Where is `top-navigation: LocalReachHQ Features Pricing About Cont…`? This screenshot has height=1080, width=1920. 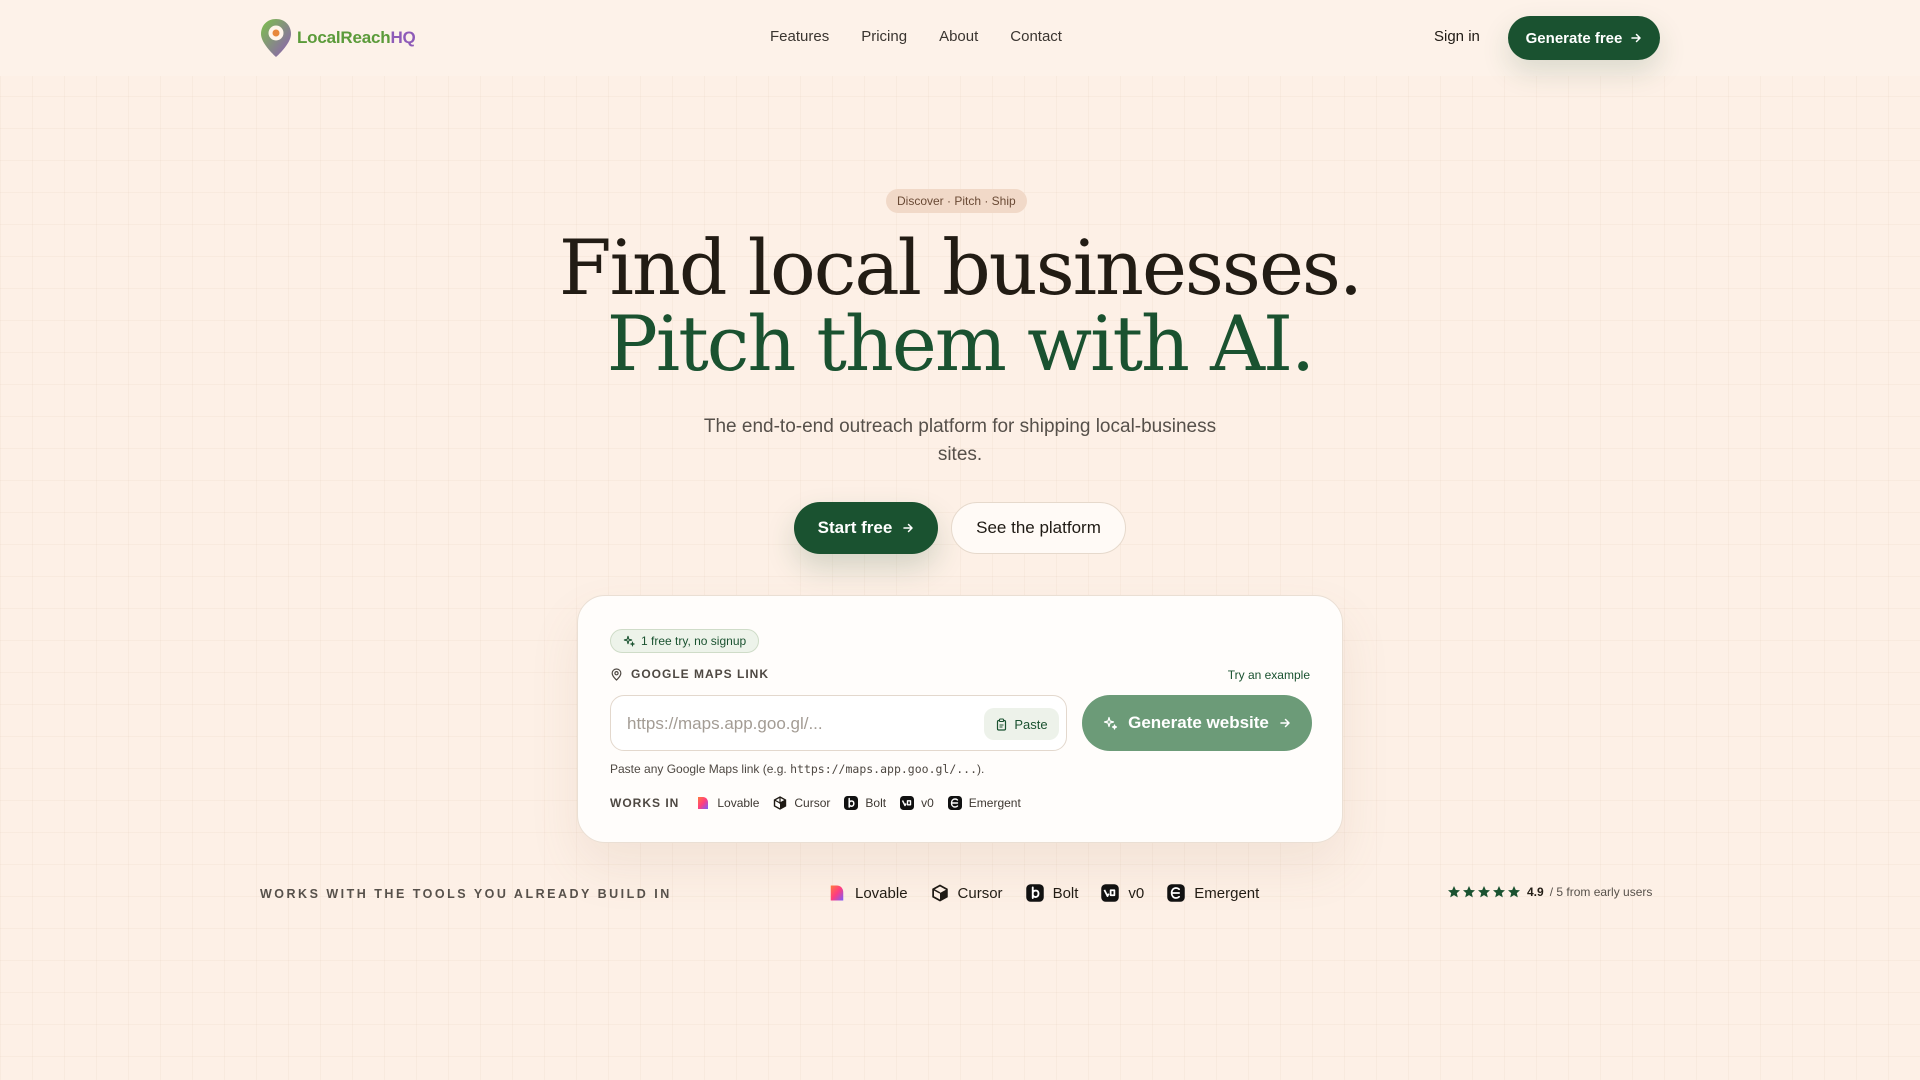 top-navigation: LocalReachHQ Features Pricing About Cont… is located at coordinates (960, 38).